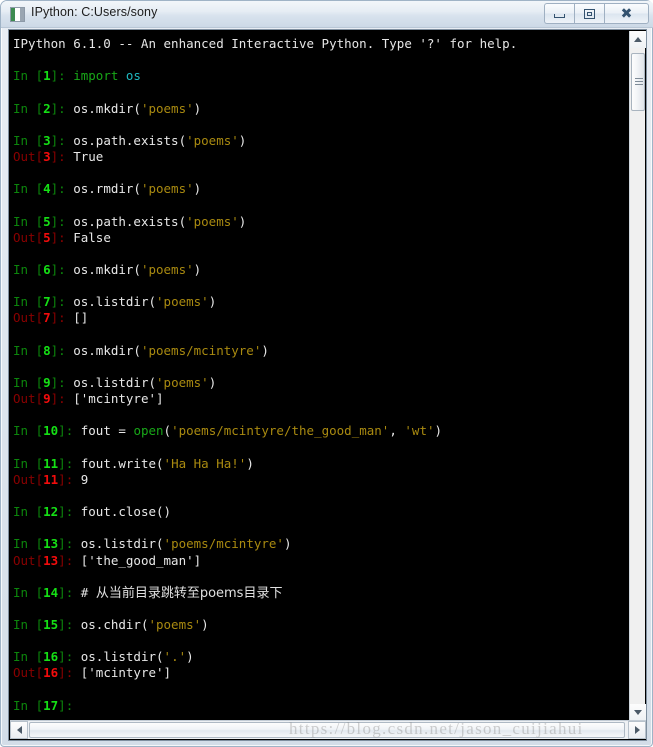 This screenshot has width=653, height=747. I want to click on console-code-token: os, so click(133, 76).